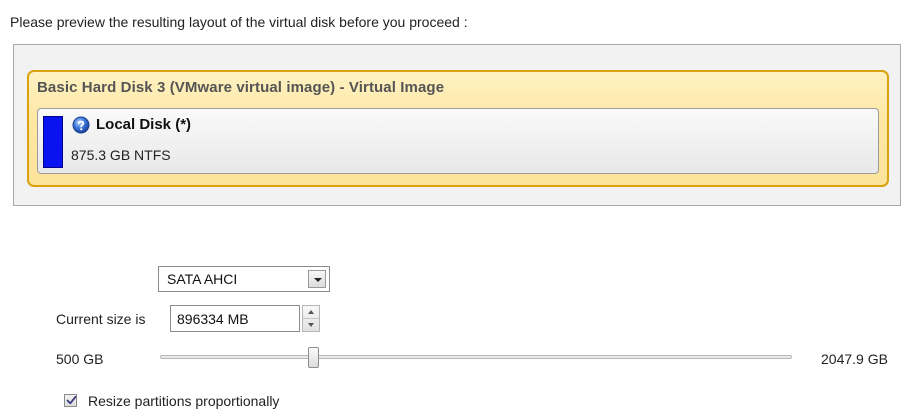 This screenshot has height=414, width=914. Describe the element at coordinates (80, 359) in the screenshot. I see `slider-min-label: 500 GB` at that location.